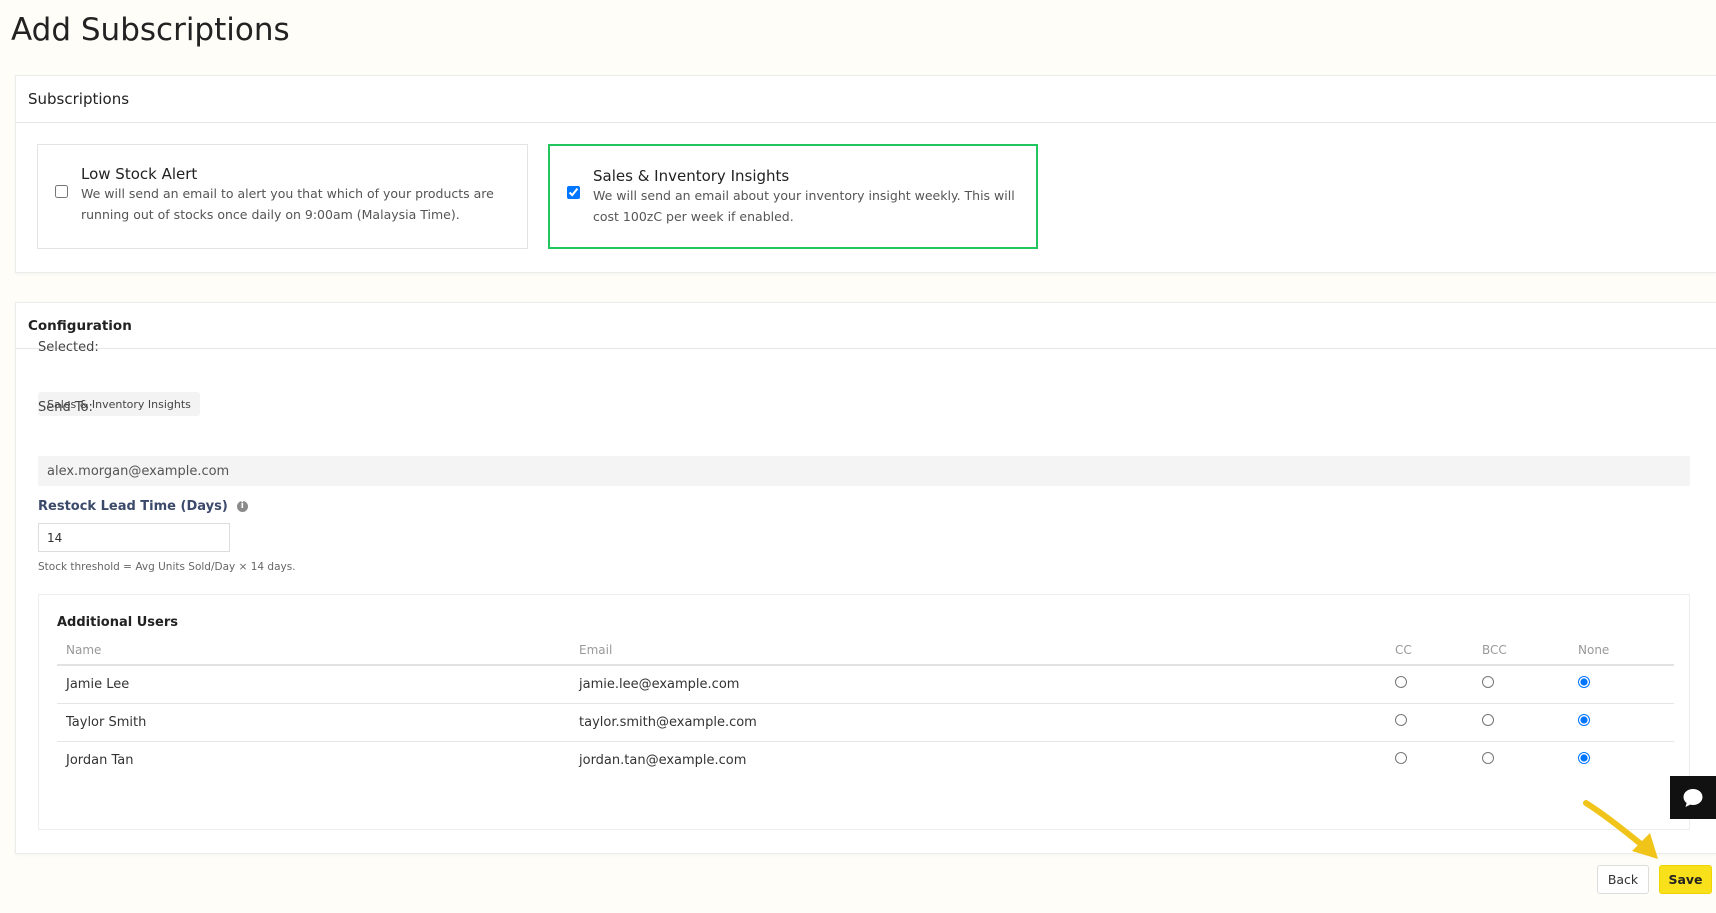  What do you see at coordinates (313, 684) in the screenshot?
I see `user-name: Jamie Lee` at bounding box center [313, 684].